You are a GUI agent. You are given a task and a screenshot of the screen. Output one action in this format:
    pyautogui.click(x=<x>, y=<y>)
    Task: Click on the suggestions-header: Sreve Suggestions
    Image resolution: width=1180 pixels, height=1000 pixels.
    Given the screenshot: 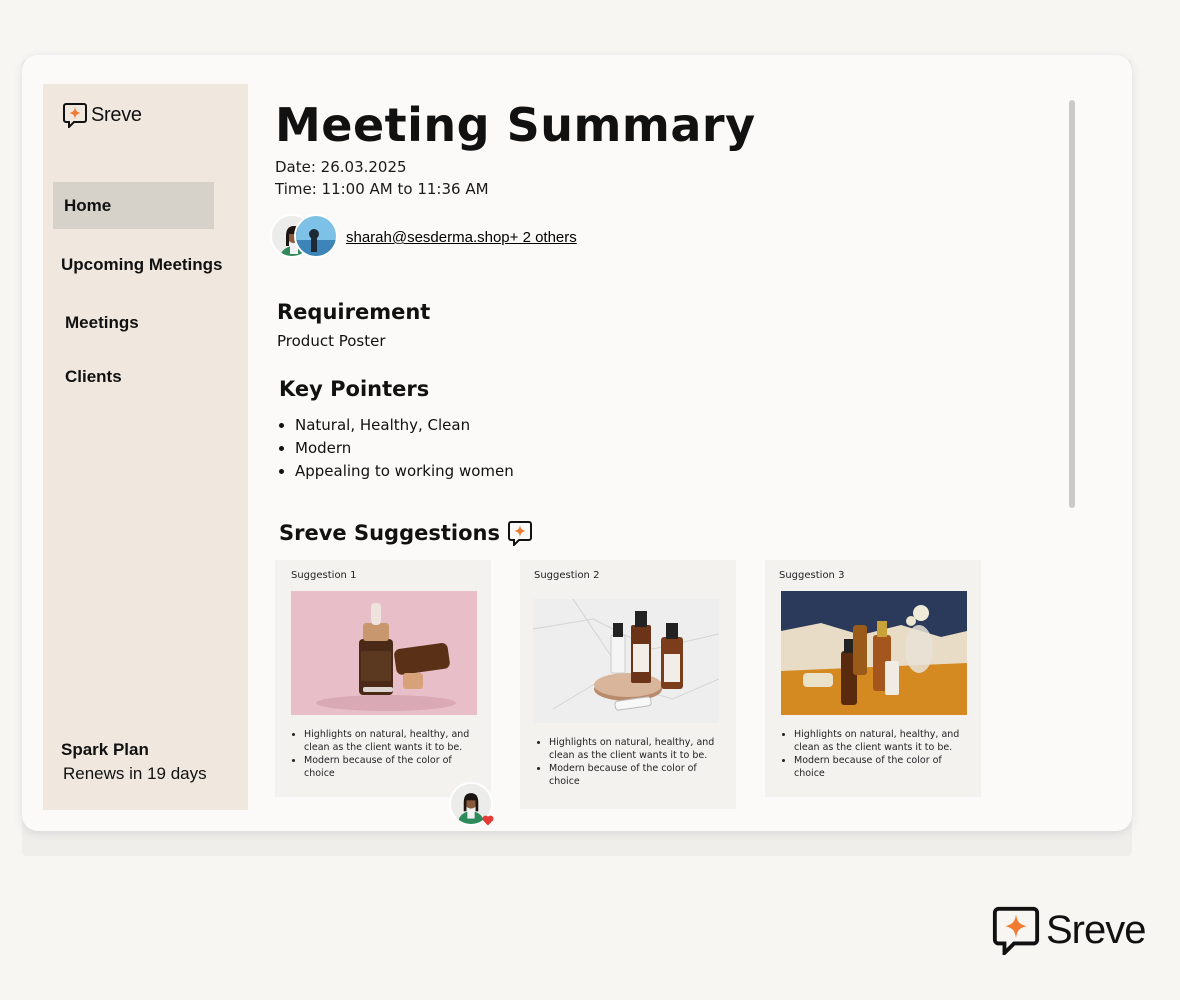 What is the action you would take?
    pyautogui.click(x=405, y=533)
    